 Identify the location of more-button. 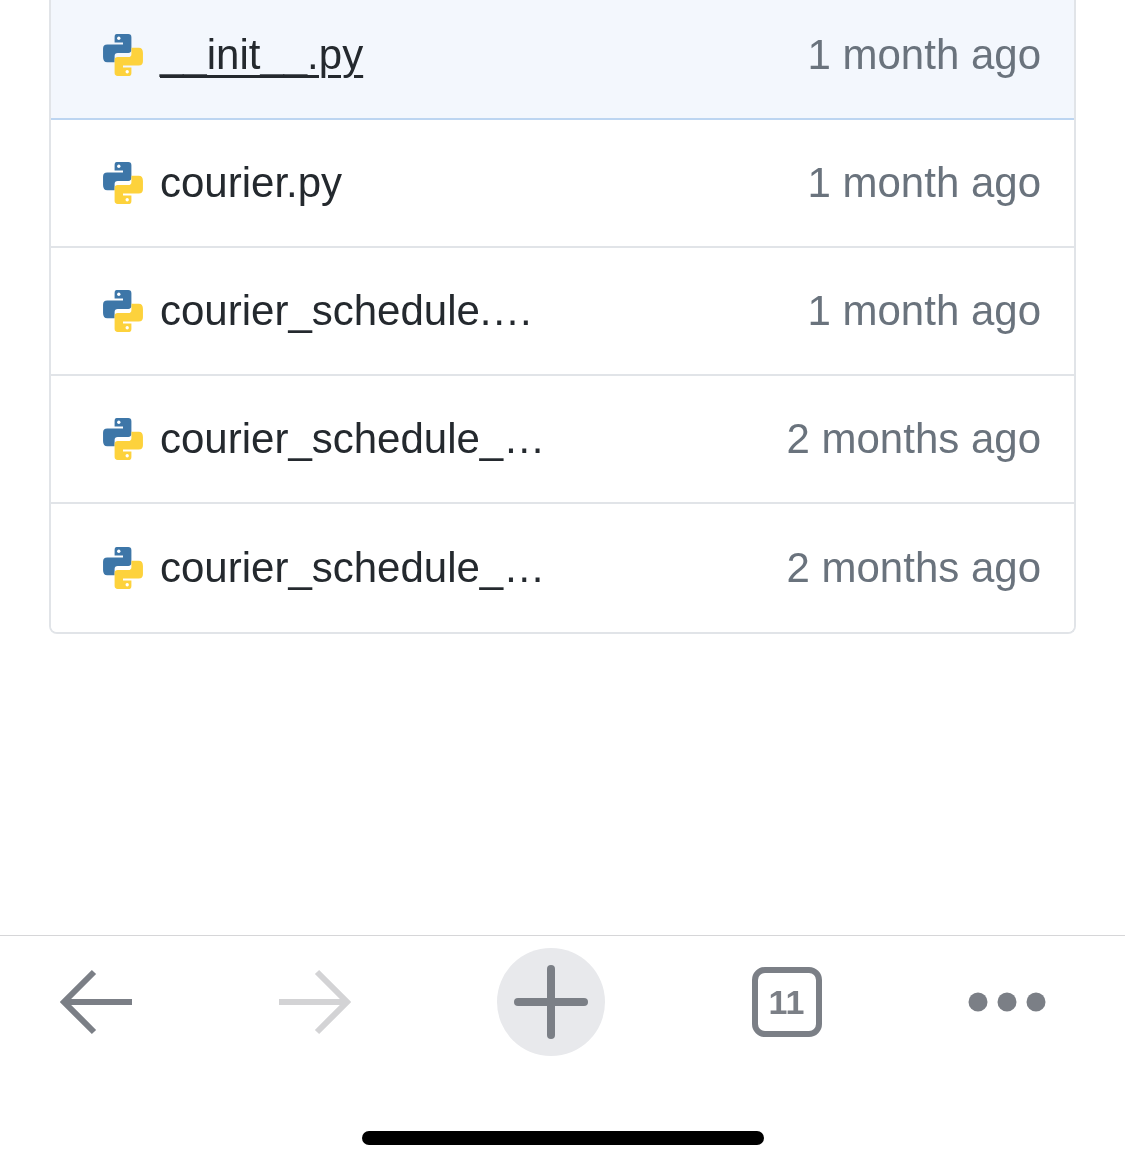
(1007, 1002).